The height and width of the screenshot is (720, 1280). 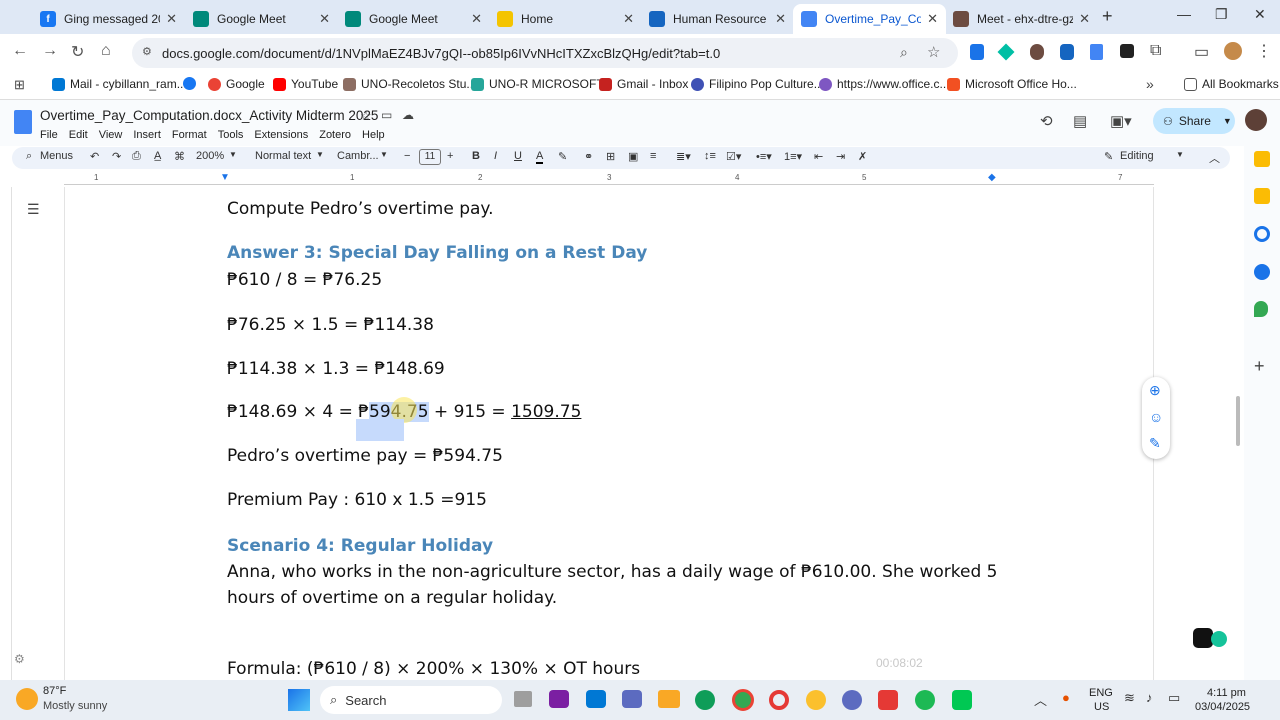 What do you see at coordinates (1021, 19) in the screenshot?
I see `tab-7: Meet - ehx-dtre-gzs ✕` at bounding box center [1021, 19].